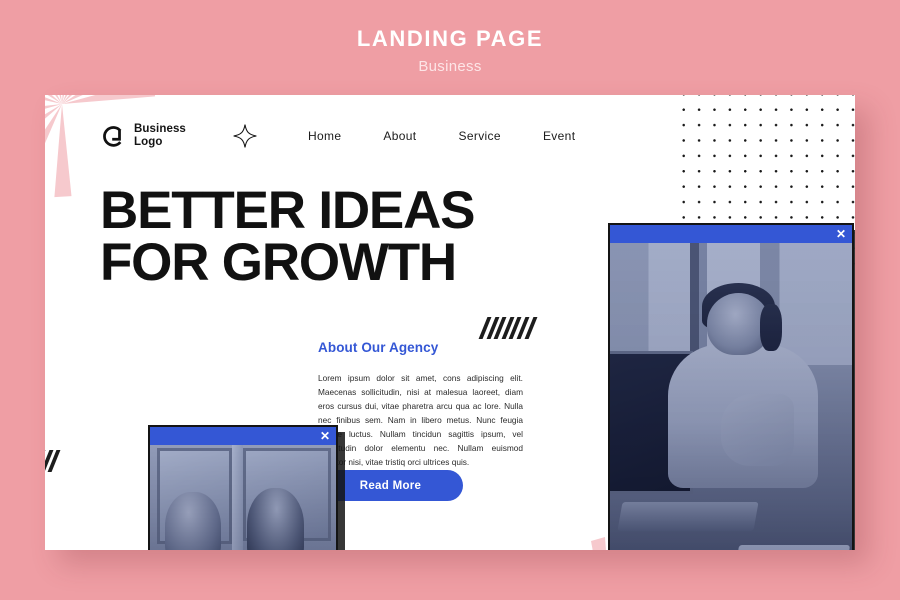 The width and height of the screenshot is (900, 600). I want to click on about-title: About Our Agency, so click(378, 347).